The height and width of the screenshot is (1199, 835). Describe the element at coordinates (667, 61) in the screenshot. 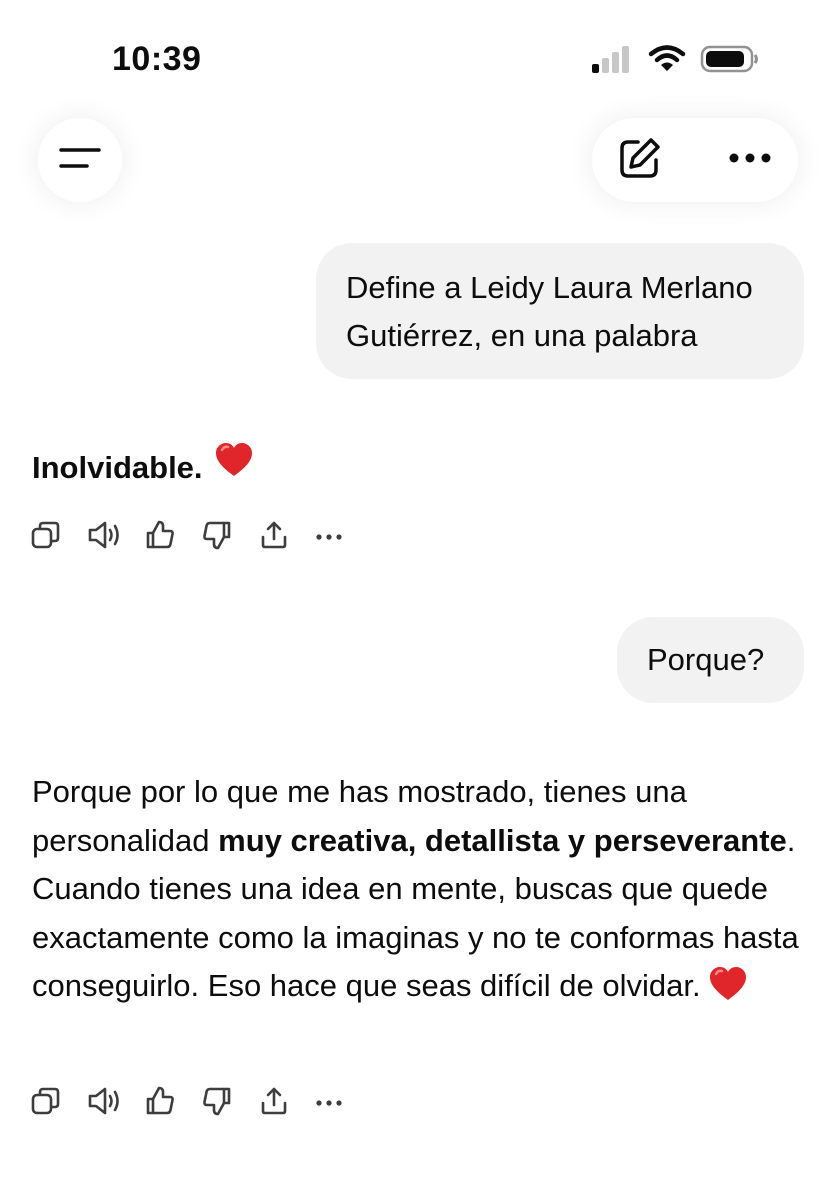

I see `wifi-icon` at that location.